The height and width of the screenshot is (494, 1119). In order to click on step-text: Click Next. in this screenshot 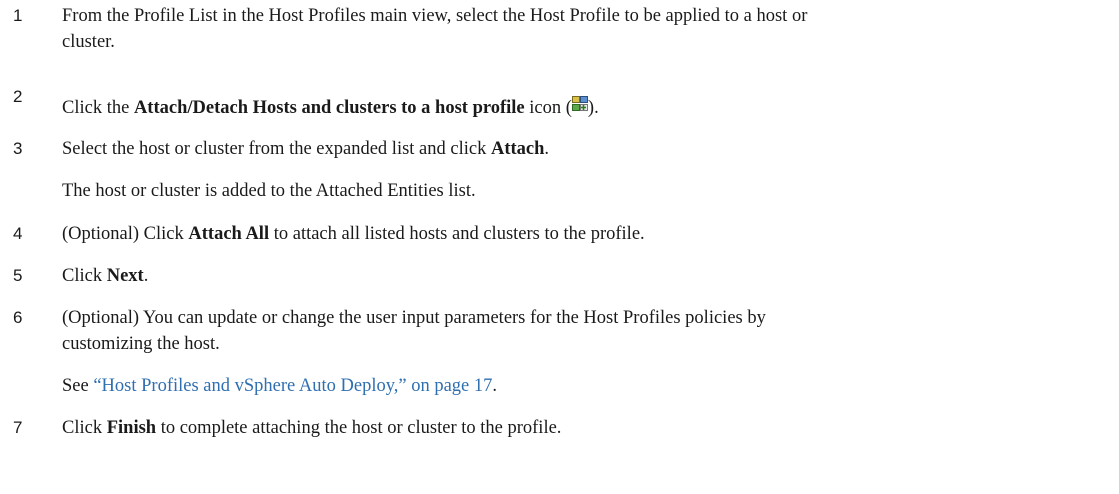, I will do `click(589, 276)`.